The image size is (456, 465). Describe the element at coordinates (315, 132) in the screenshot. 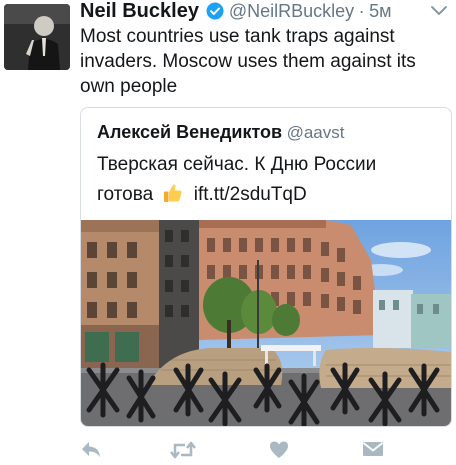

I see `quoted-author-handle: @aavst` at that location.